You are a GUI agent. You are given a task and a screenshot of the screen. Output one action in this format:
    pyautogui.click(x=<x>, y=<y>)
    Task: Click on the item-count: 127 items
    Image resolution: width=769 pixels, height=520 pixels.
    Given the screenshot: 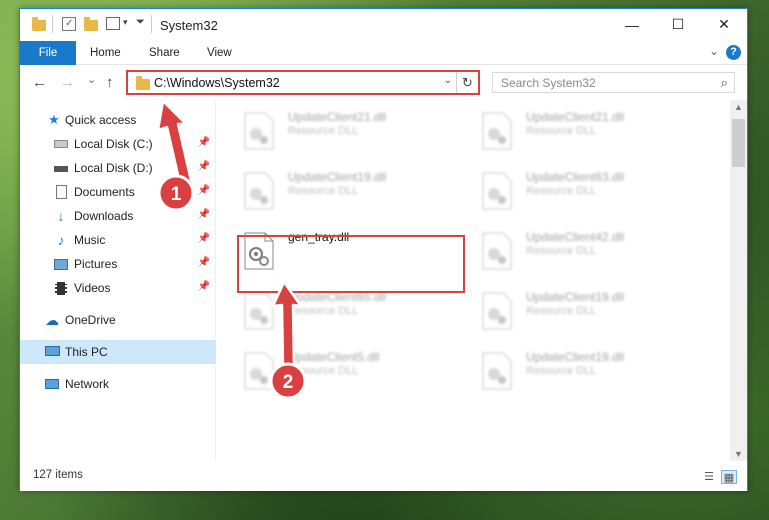 What is the action you would take?
    pyautogui.click(x=58, y=475)
    